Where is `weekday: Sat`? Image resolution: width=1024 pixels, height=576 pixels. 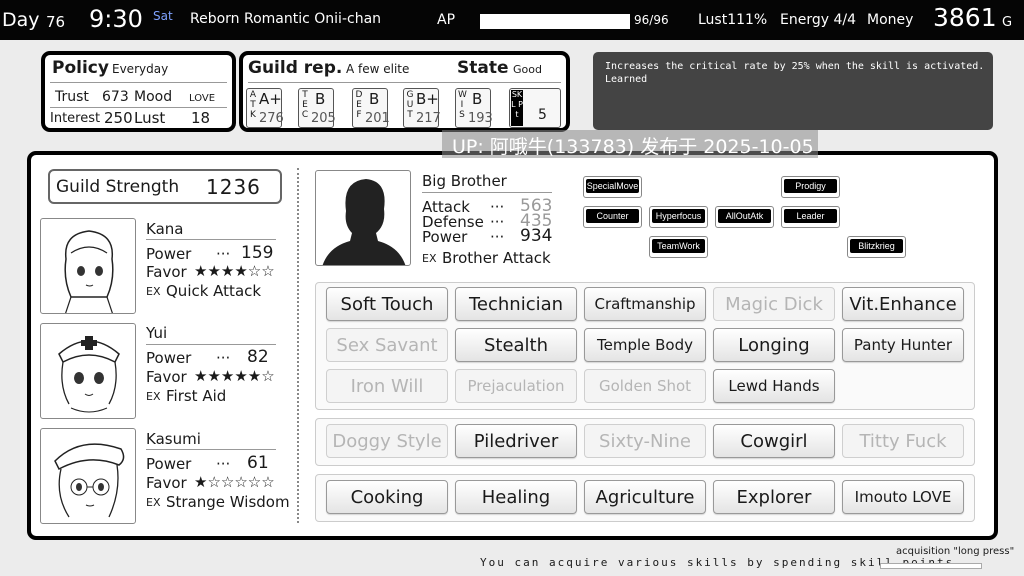 weekday: Sat is located at coordinates (163, 16).